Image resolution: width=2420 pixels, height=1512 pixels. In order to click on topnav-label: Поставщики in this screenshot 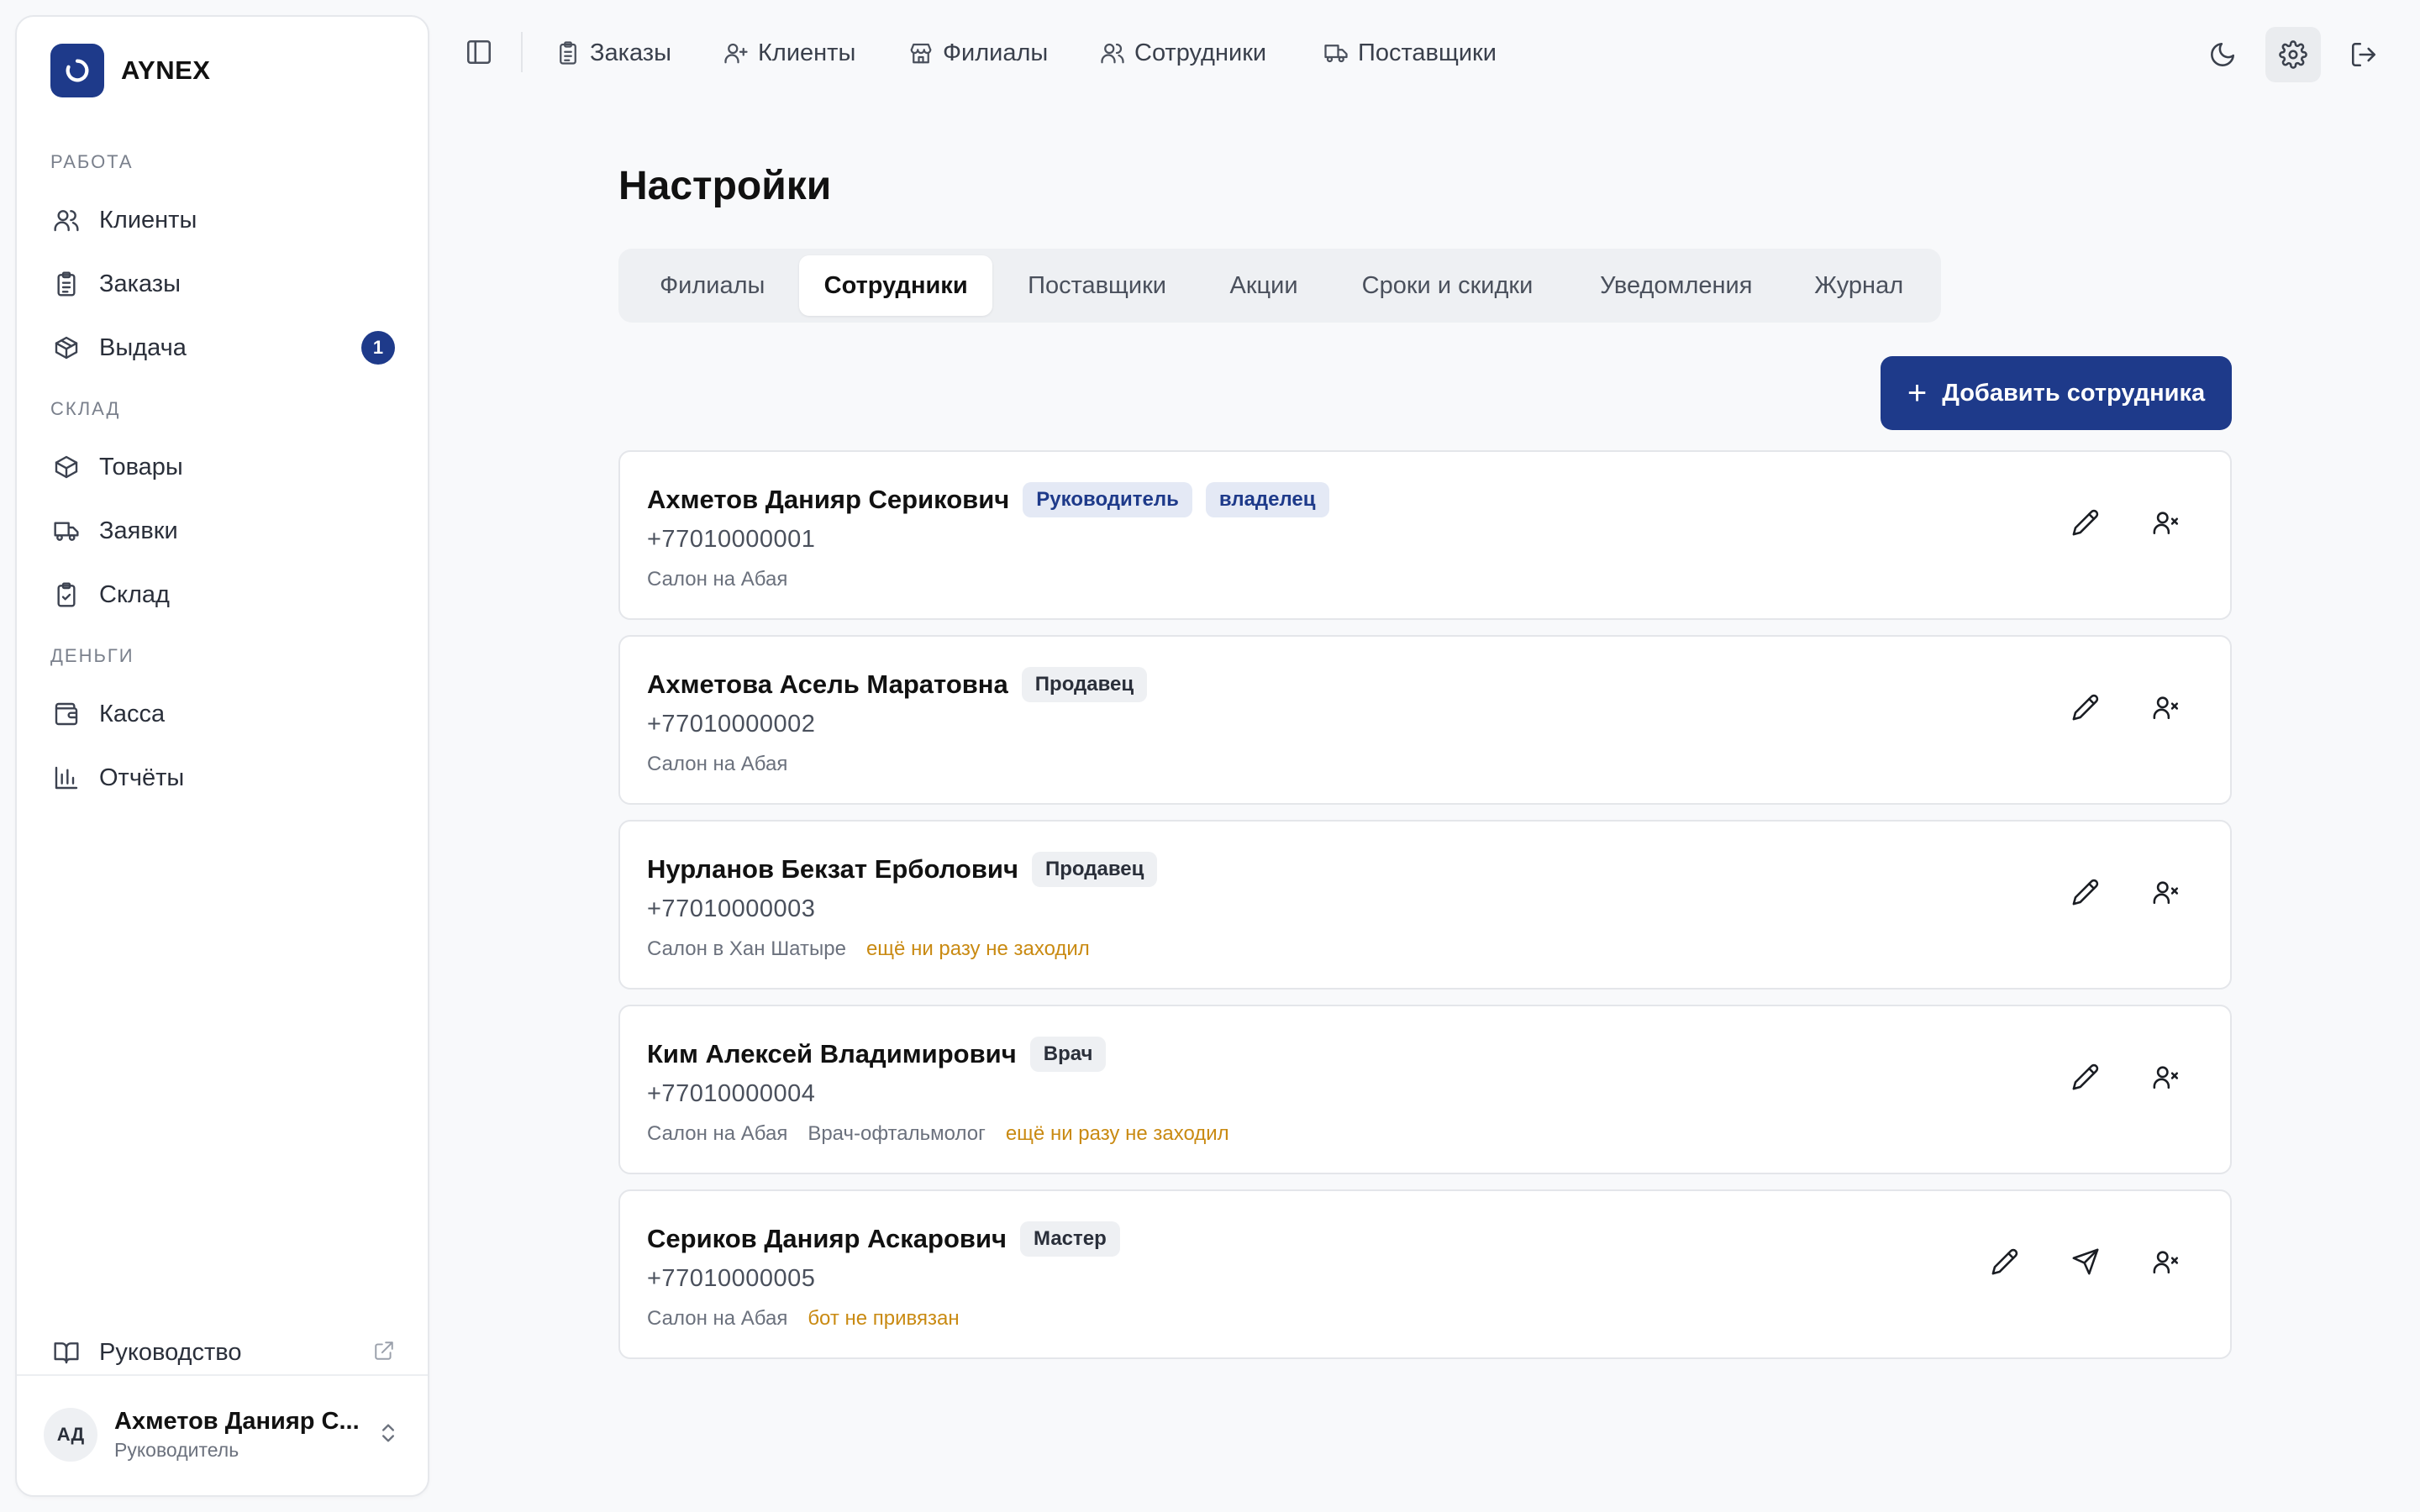, I will do `click(1427, 52)`.